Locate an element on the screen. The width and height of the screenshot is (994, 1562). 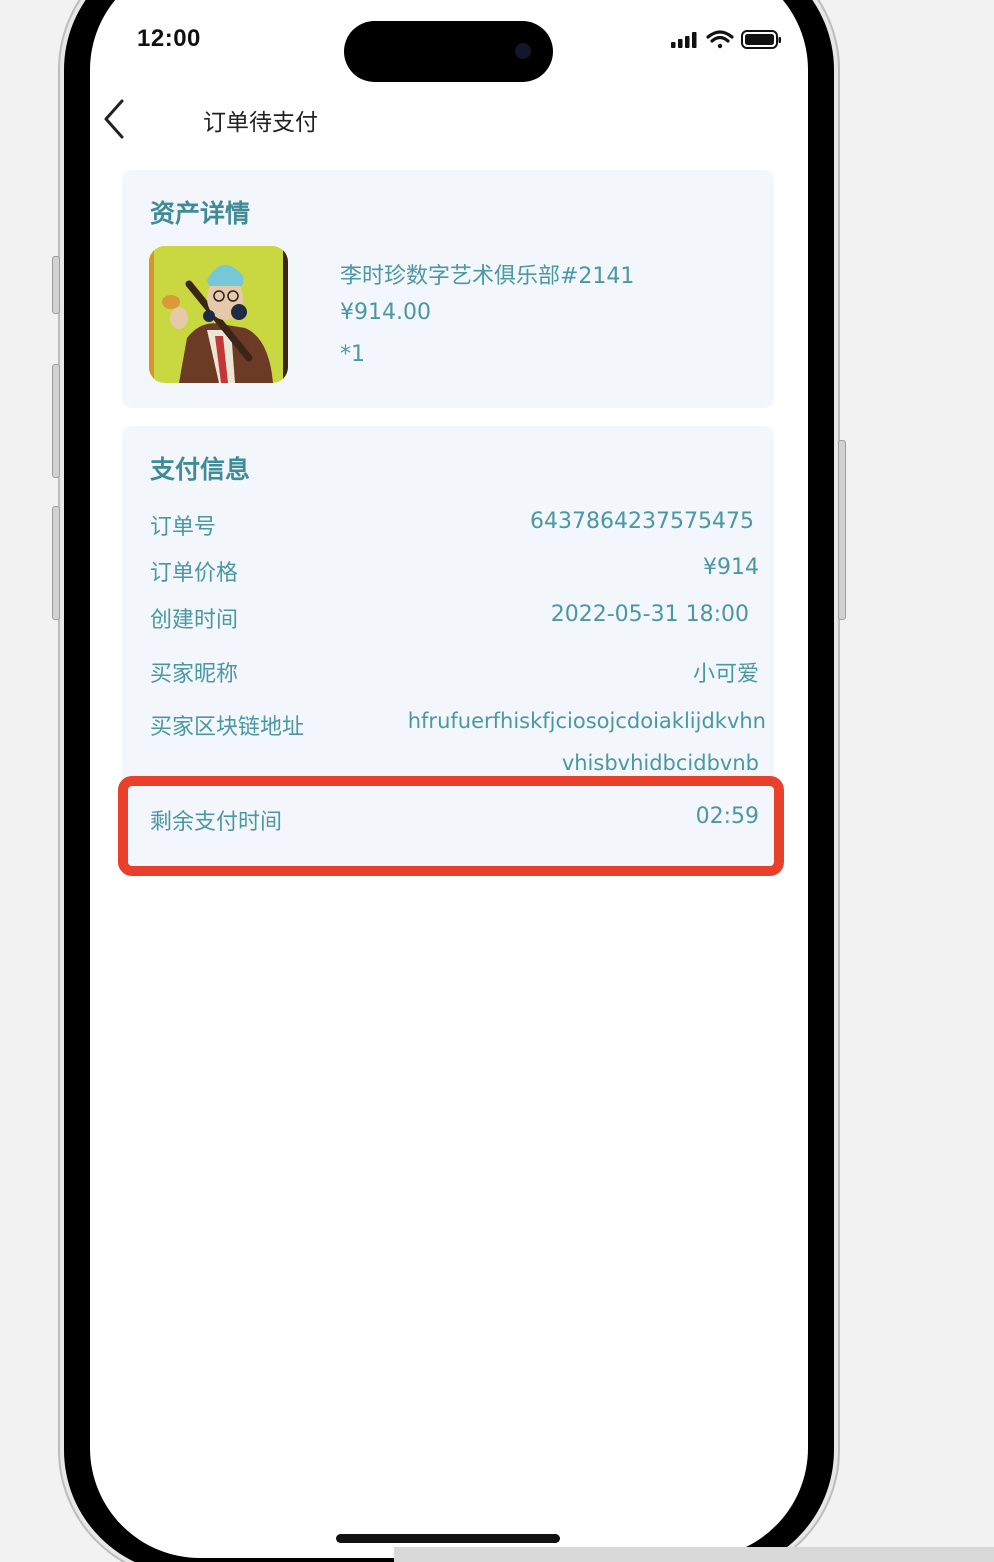
status-icons is located at coordinates (726, 39).